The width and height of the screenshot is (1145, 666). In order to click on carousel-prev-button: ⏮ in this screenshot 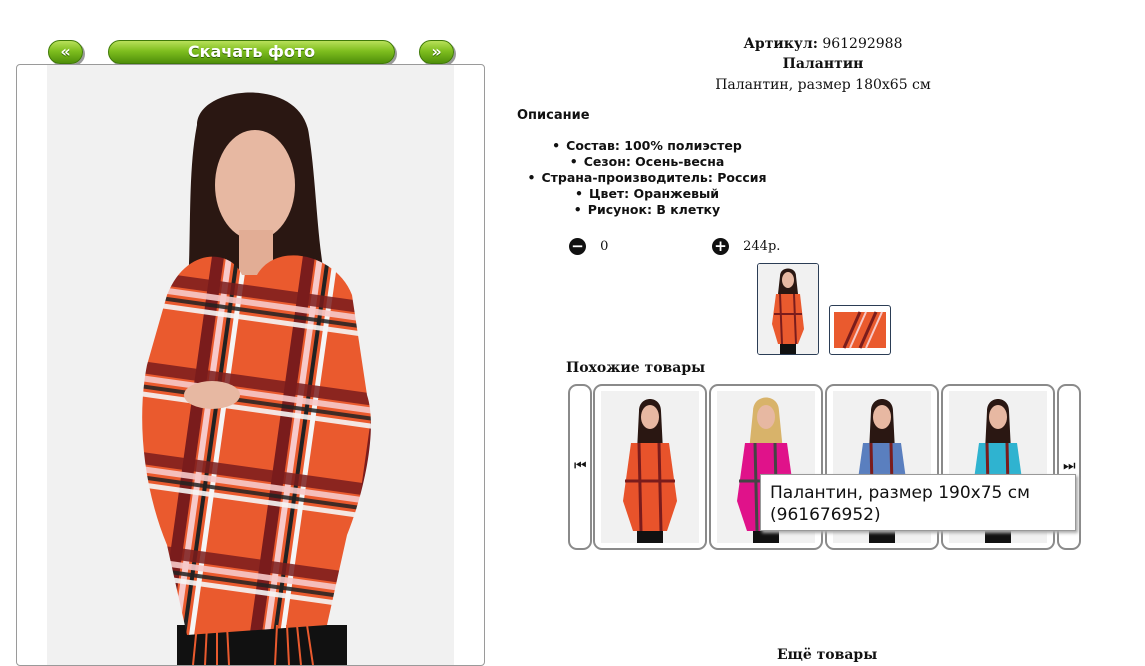, I will do `click(580, 467)`.